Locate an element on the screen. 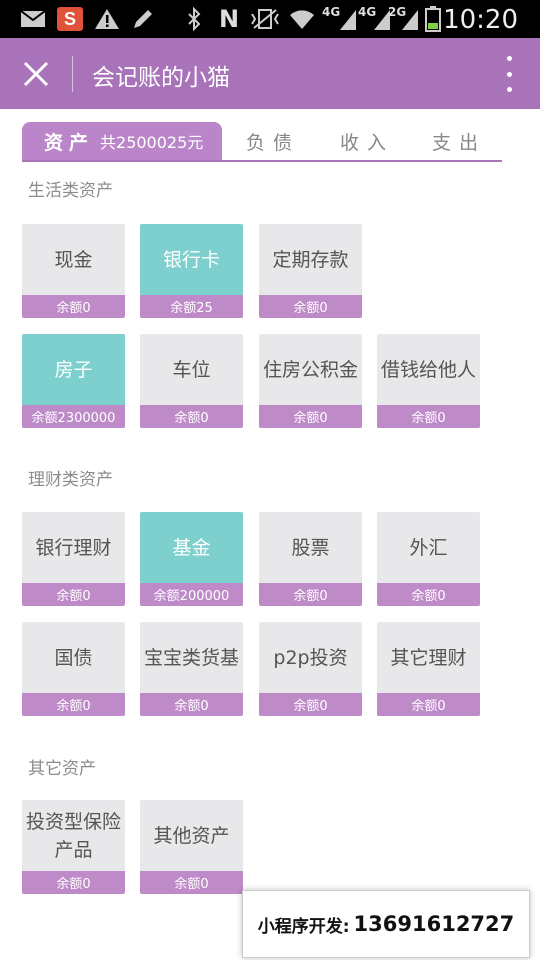  asset-name: 其他资产 is located at coordinates (191, 835).